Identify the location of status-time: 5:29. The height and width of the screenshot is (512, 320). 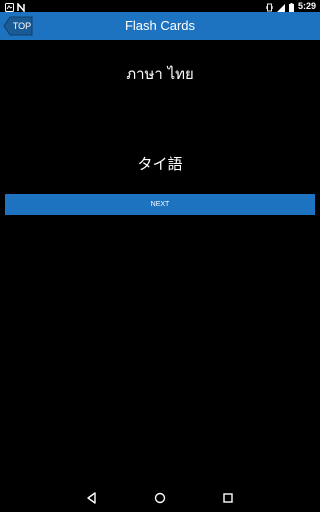
(306, 6).